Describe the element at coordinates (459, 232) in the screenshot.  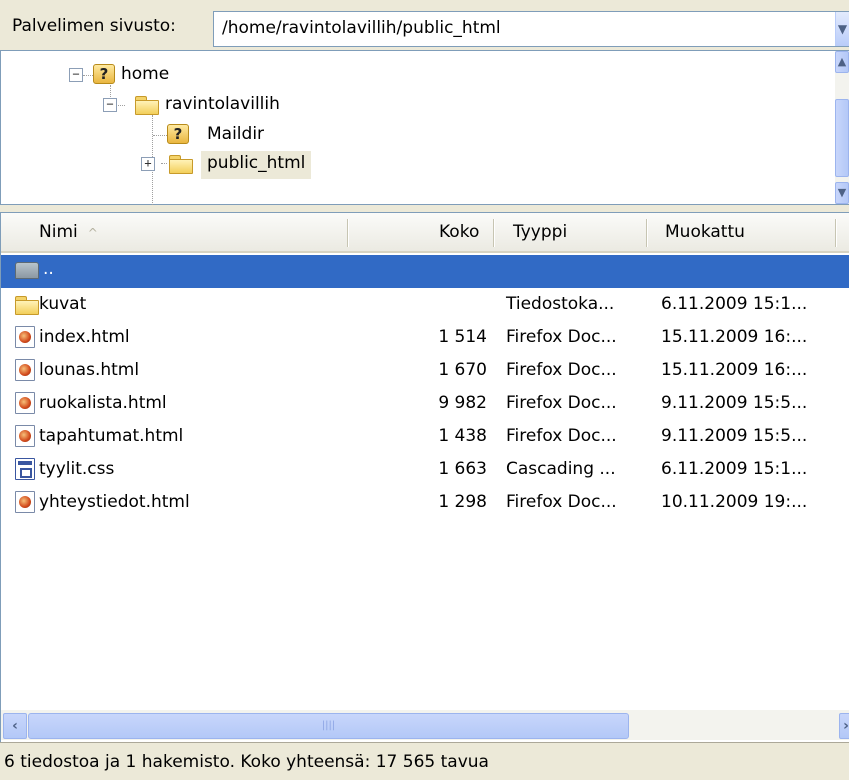
I see `column-header-size: Koko` at that location.